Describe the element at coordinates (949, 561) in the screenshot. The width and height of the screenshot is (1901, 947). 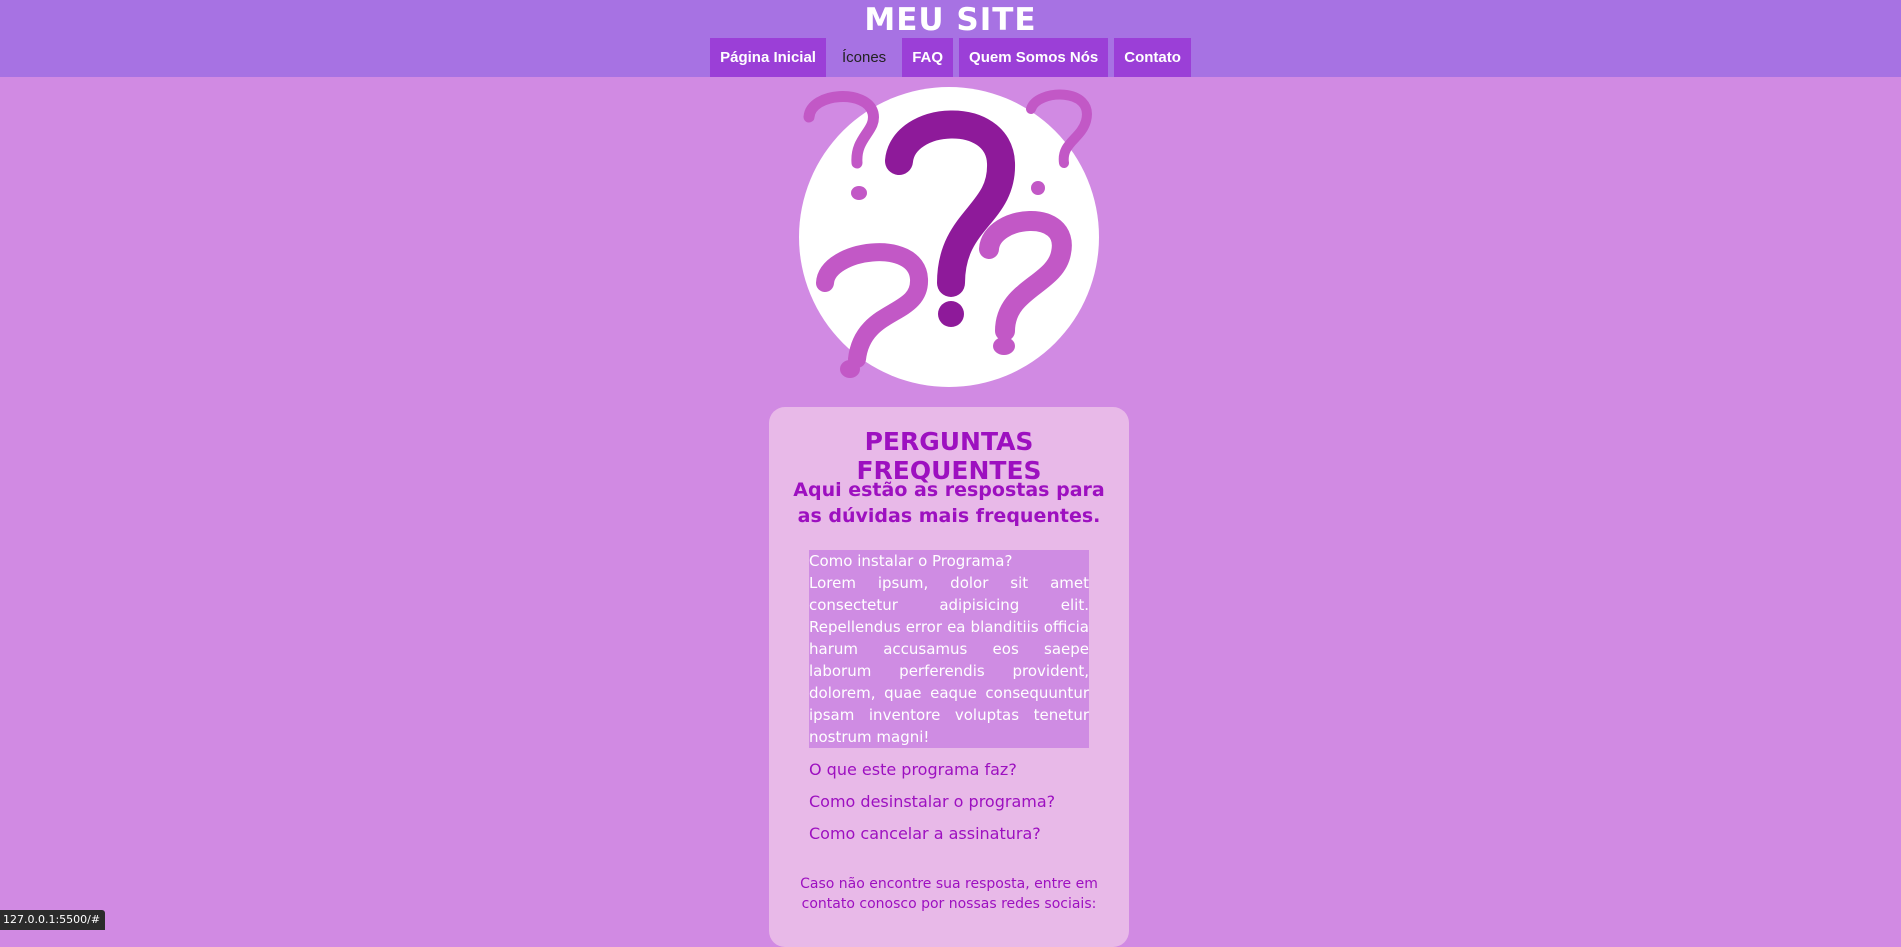
I see `faq-question: Como instalar o Programa?` at that location.